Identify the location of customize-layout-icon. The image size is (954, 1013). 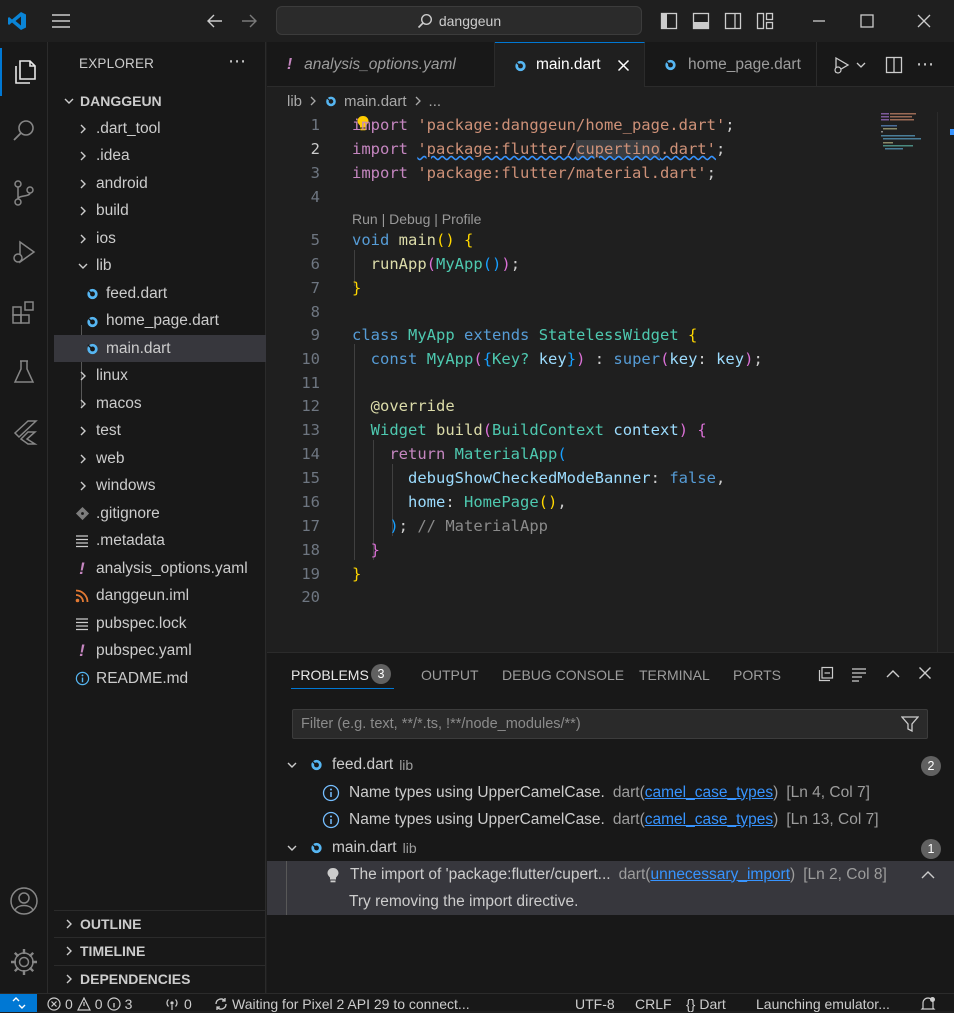
(765, 21).